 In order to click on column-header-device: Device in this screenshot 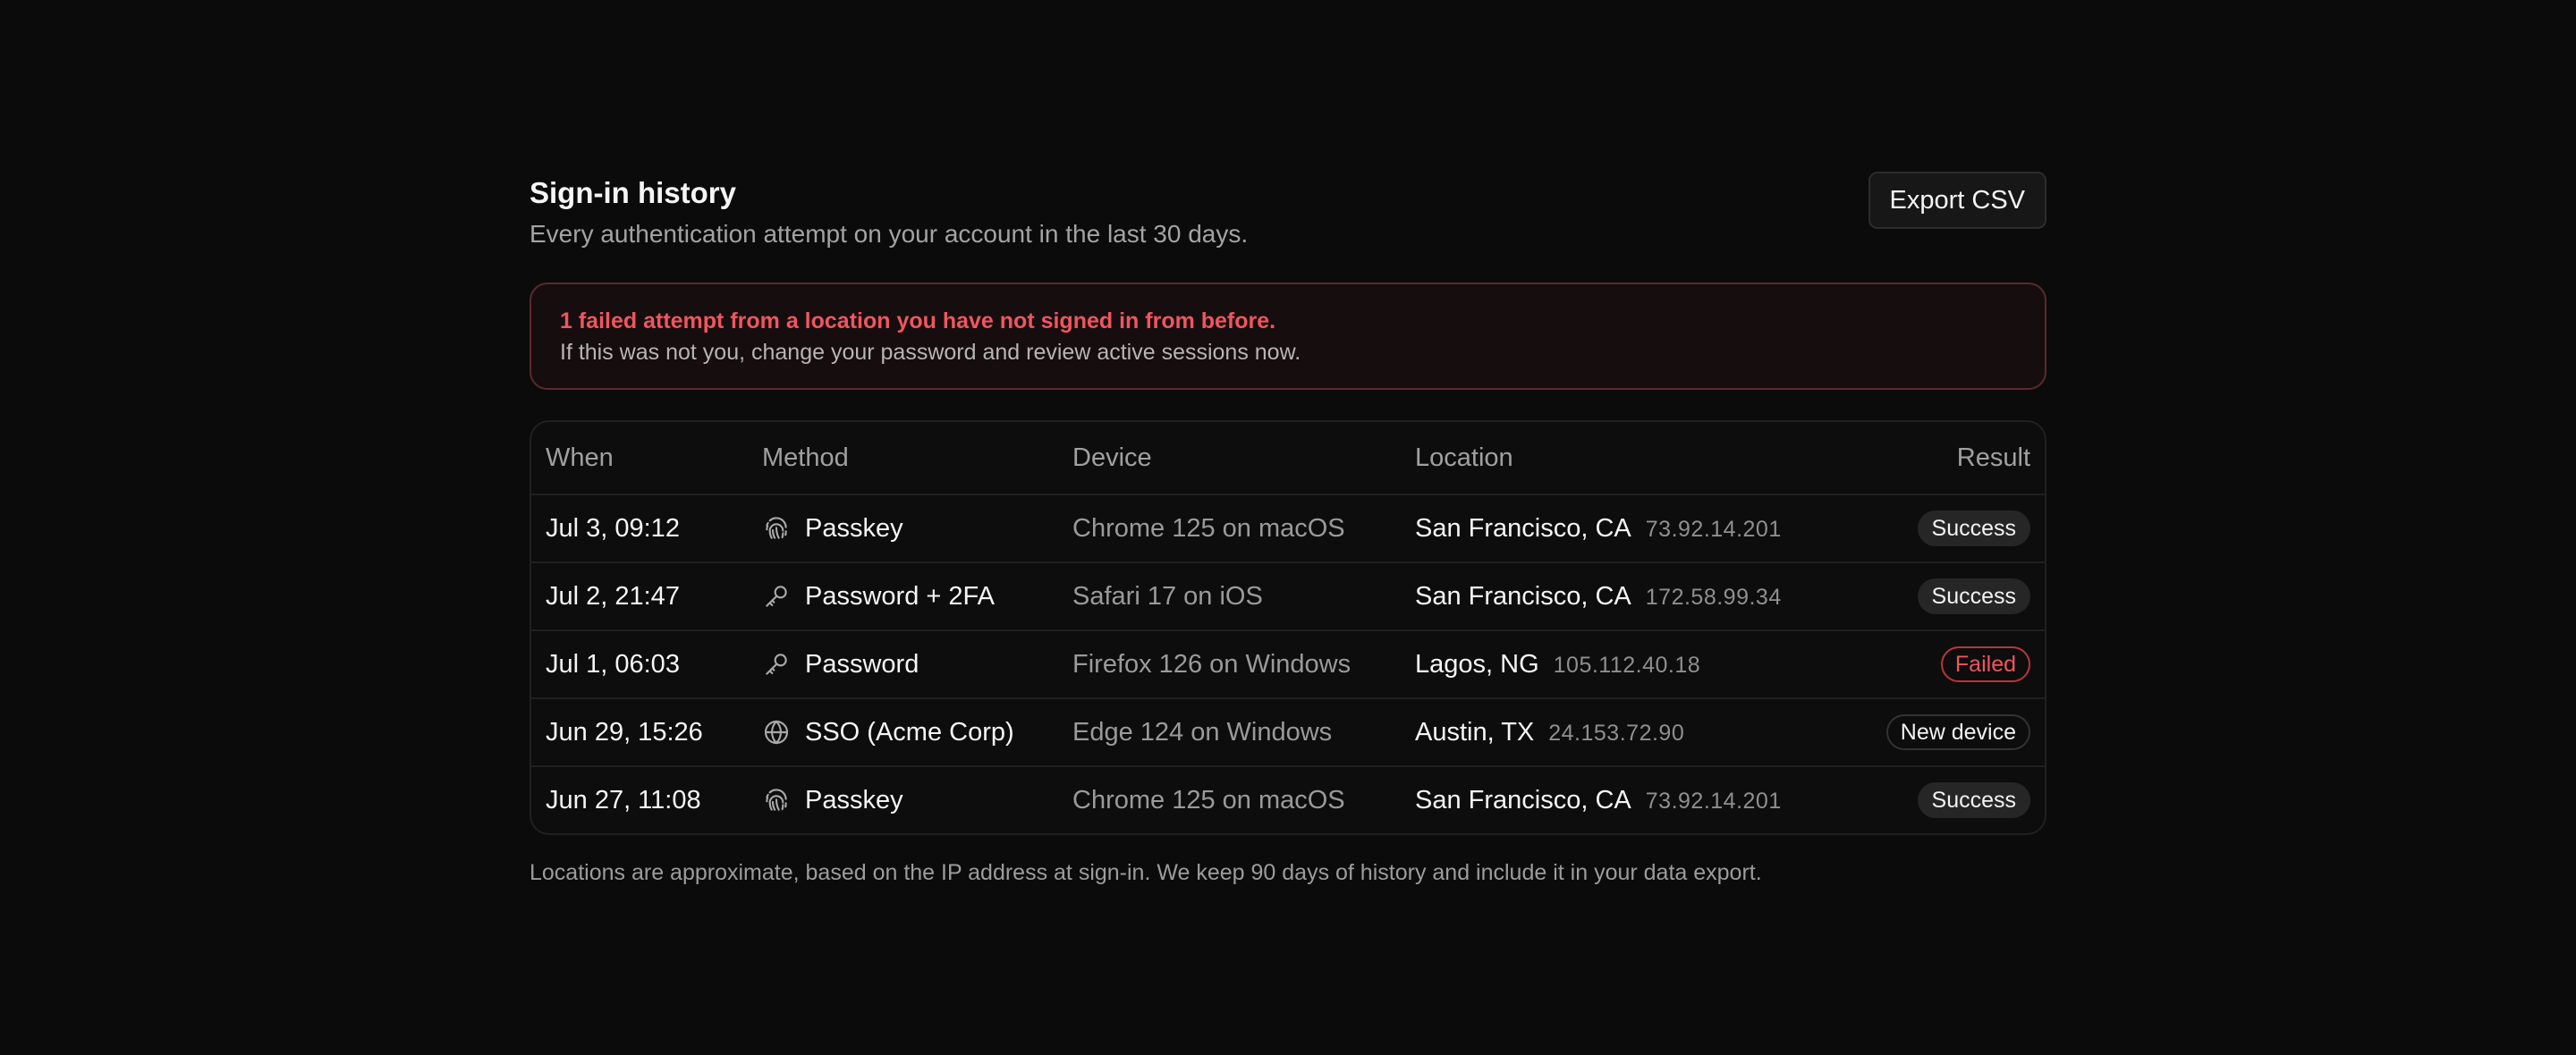, I will do `click(1112, 457)`.